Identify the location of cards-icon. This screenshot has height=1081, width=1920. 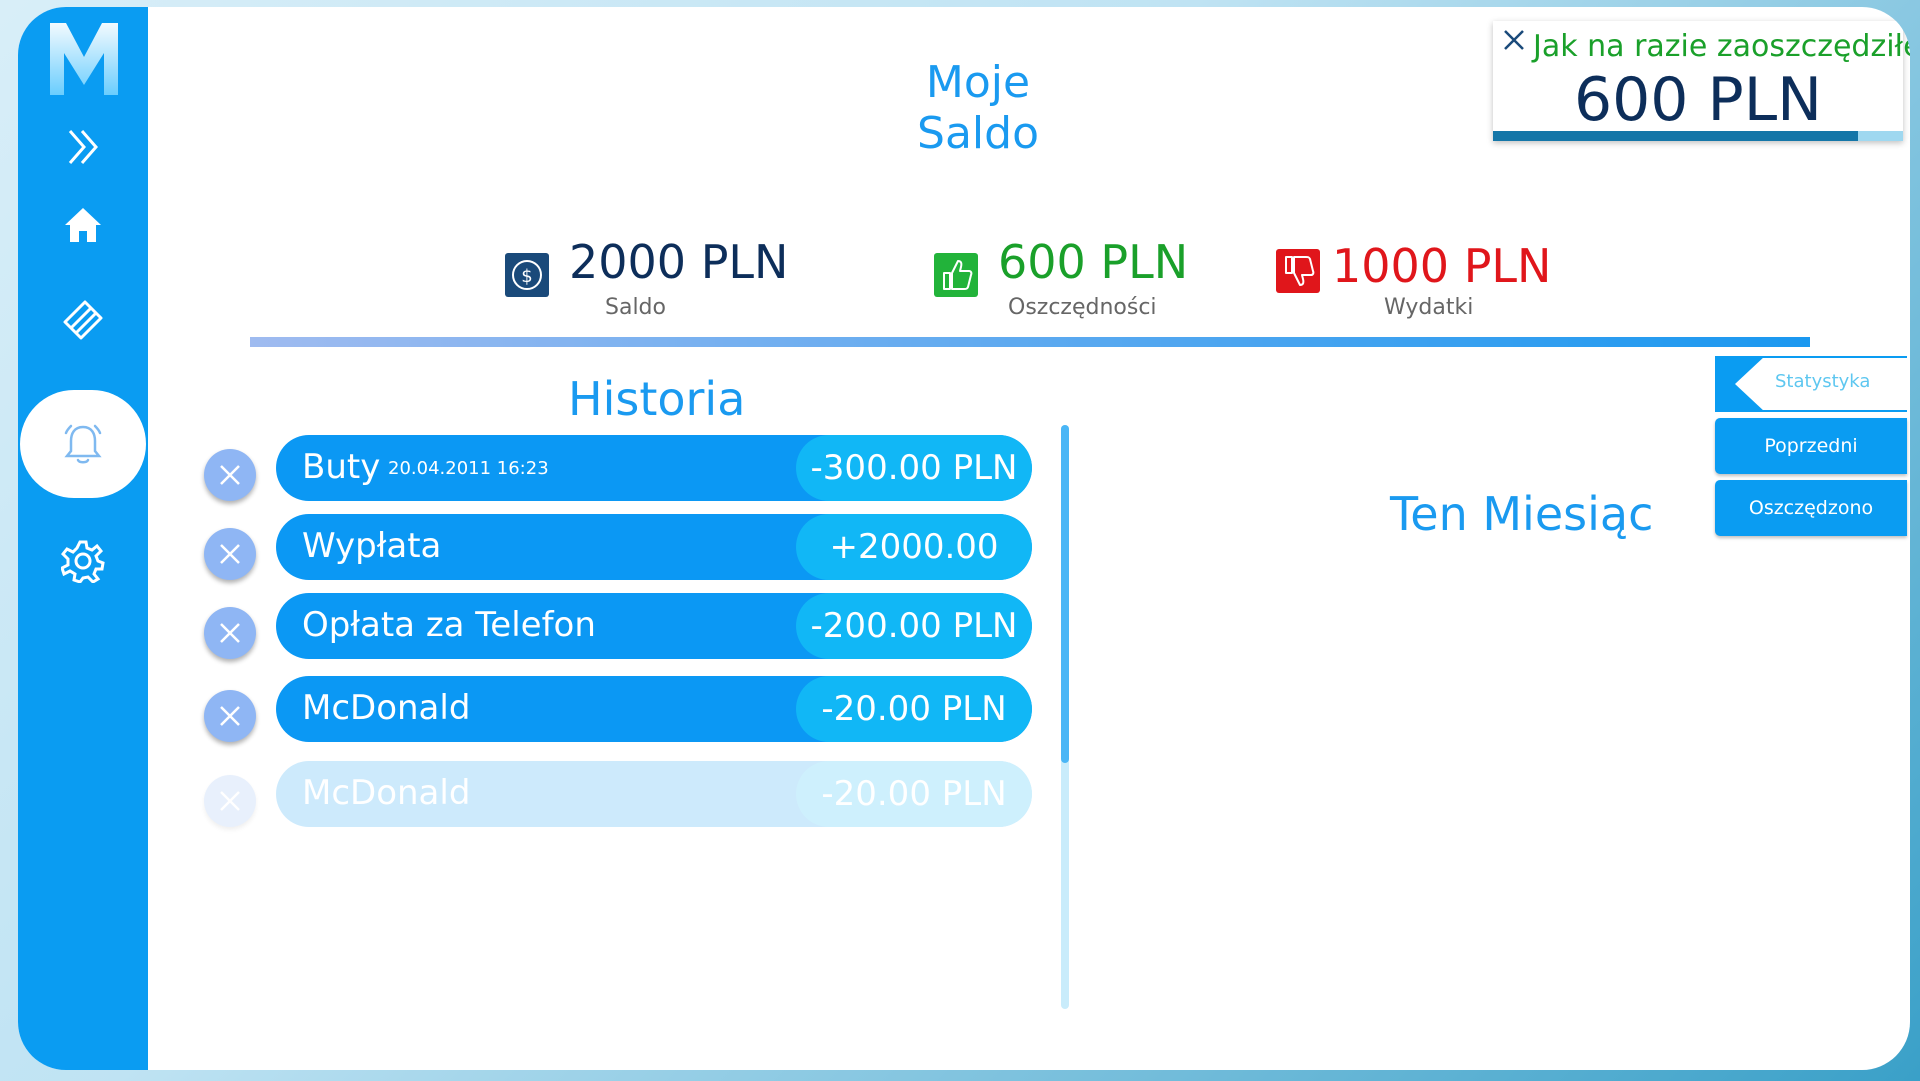
(83, 320).